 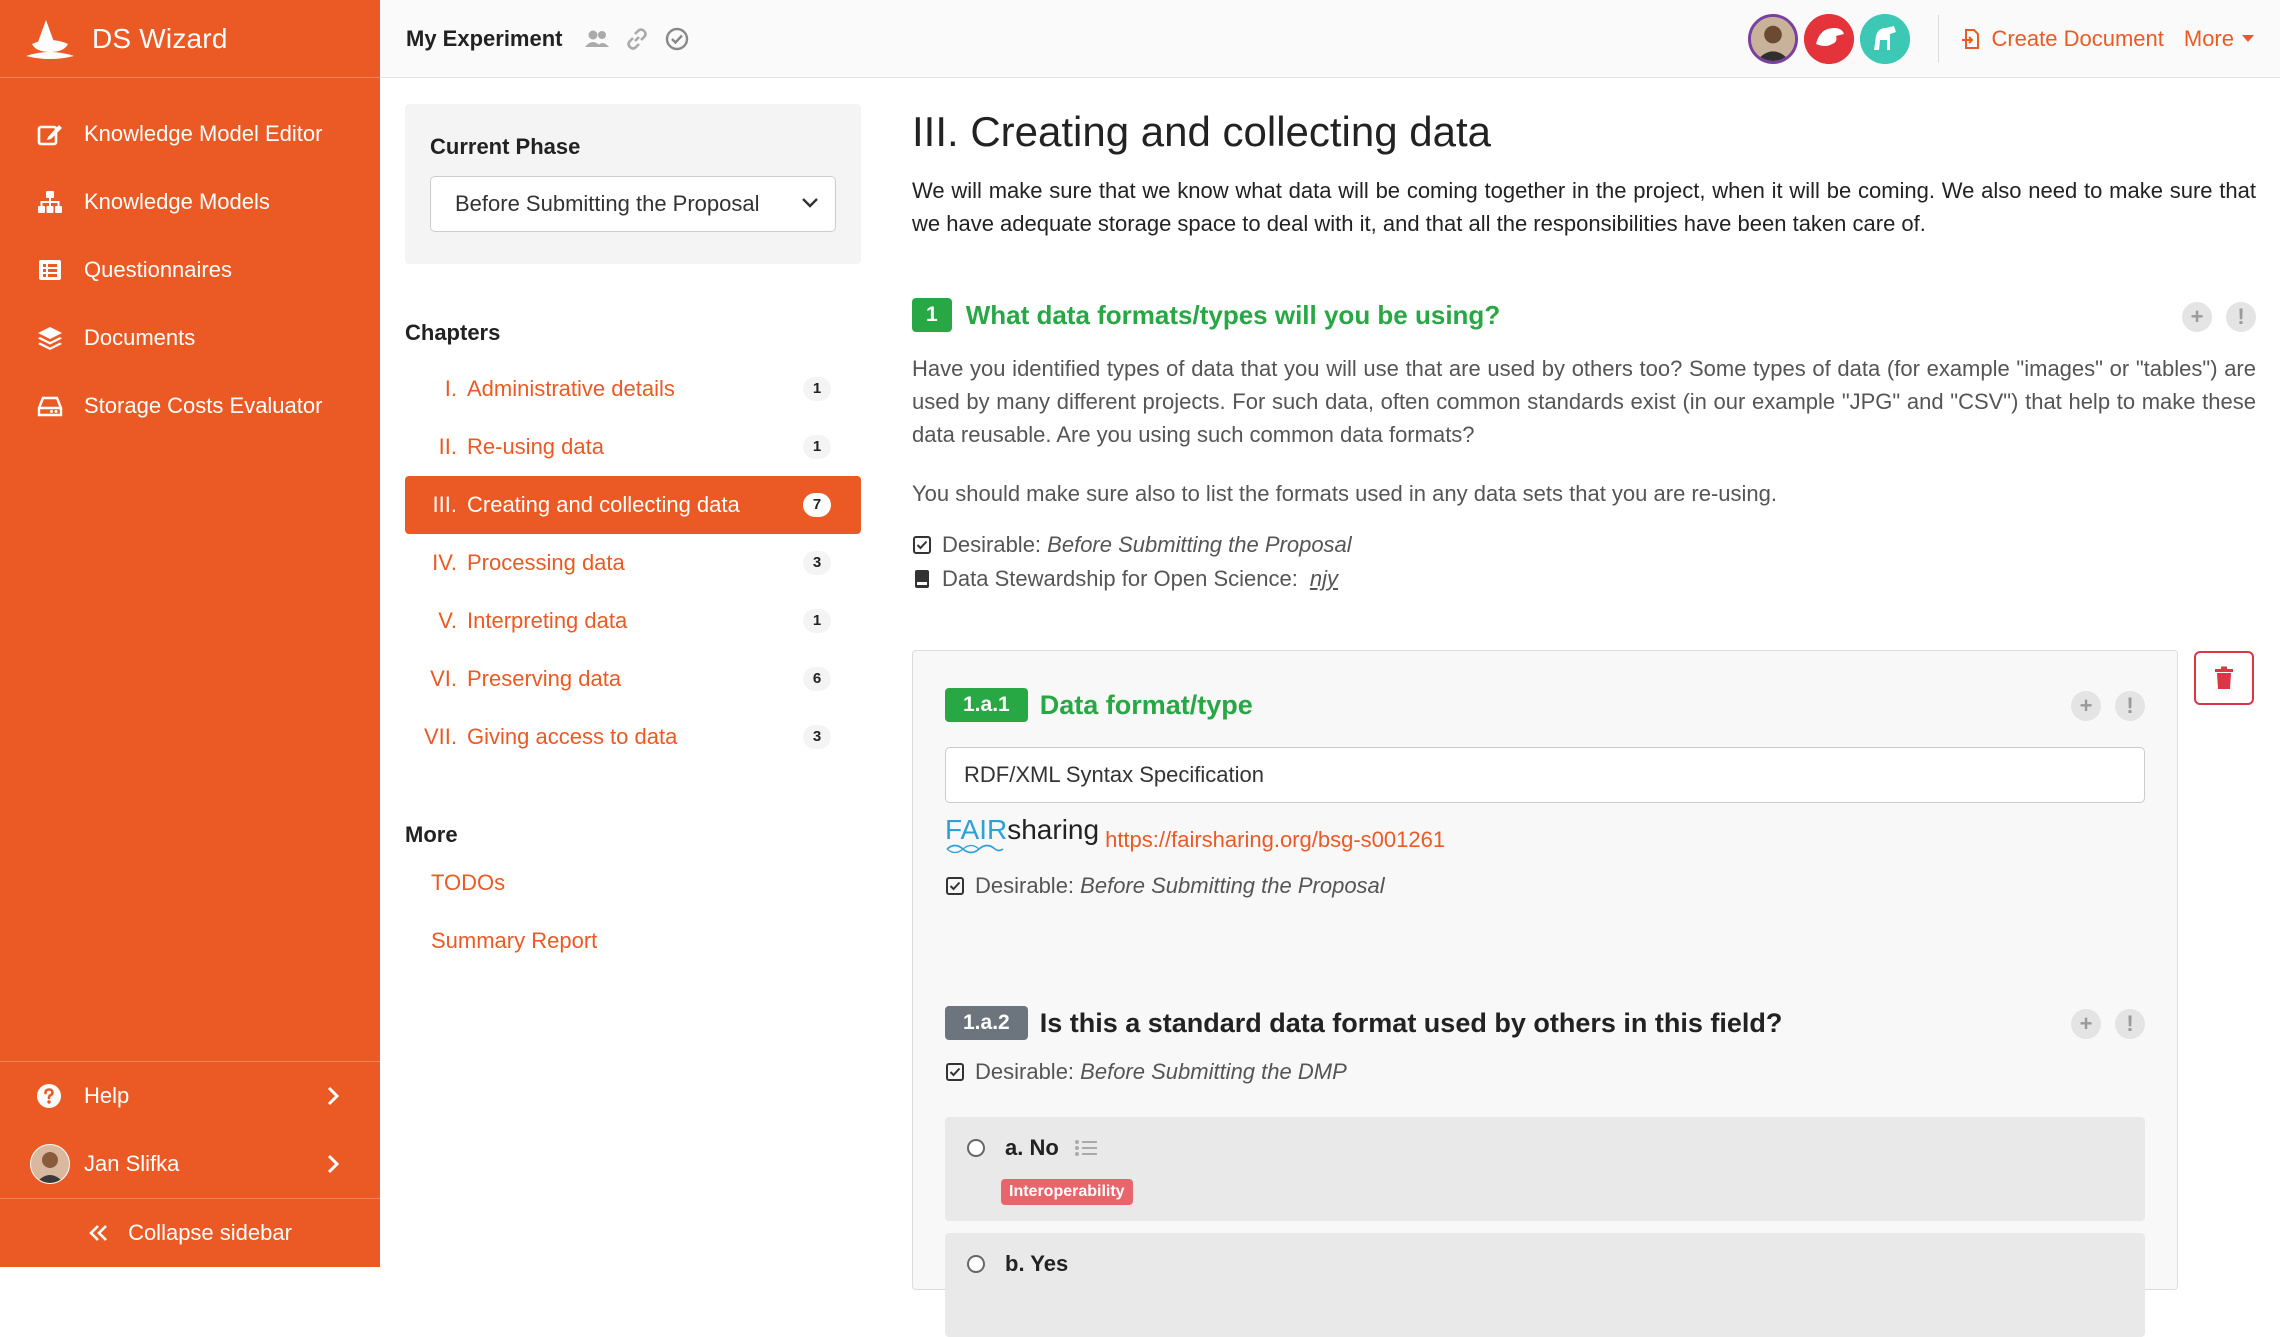 I want to click on answer-option: a. No Interoperability, so click(x=1545, y=1169).